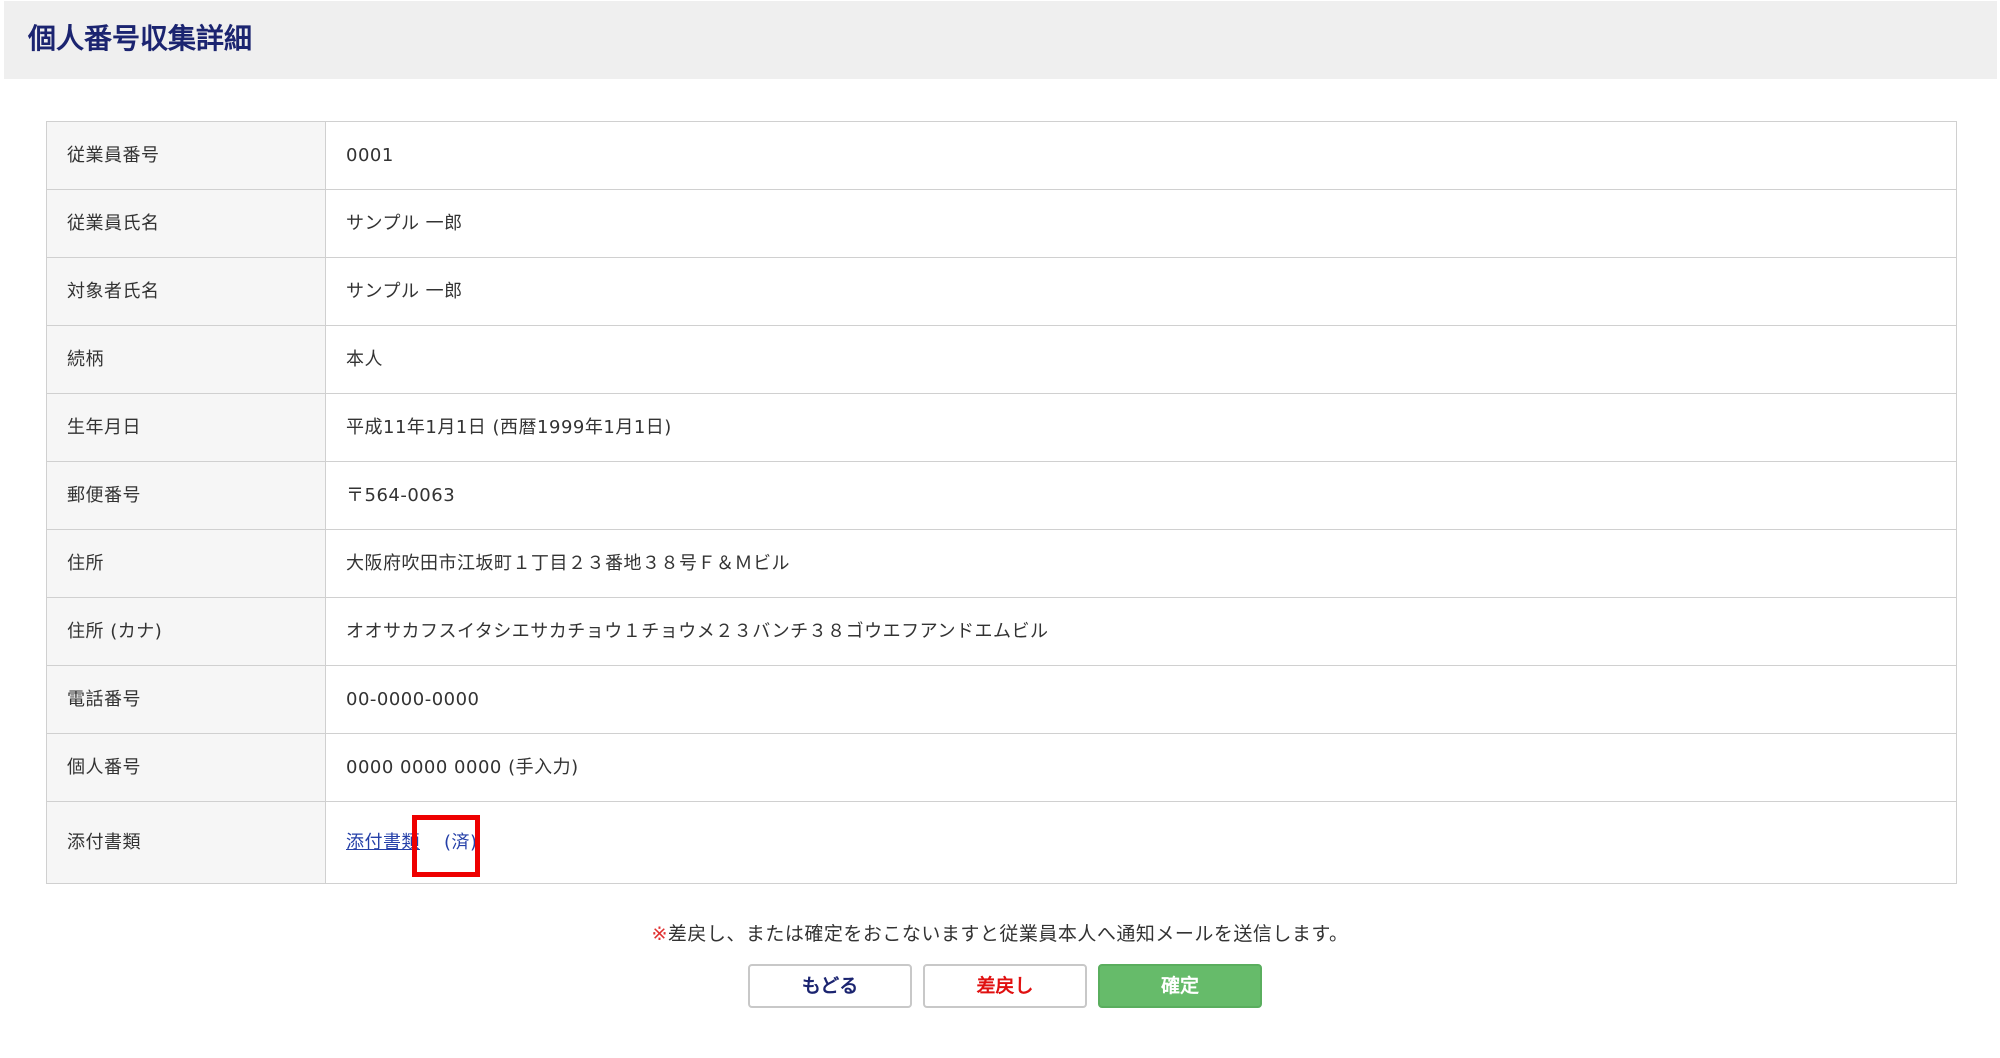 This screenshot has width=2000, height=1058. Describe the element at coordinates (186, 291) in the screenshot. I see `row-label-subject-name: 対象者氏名` at that location.